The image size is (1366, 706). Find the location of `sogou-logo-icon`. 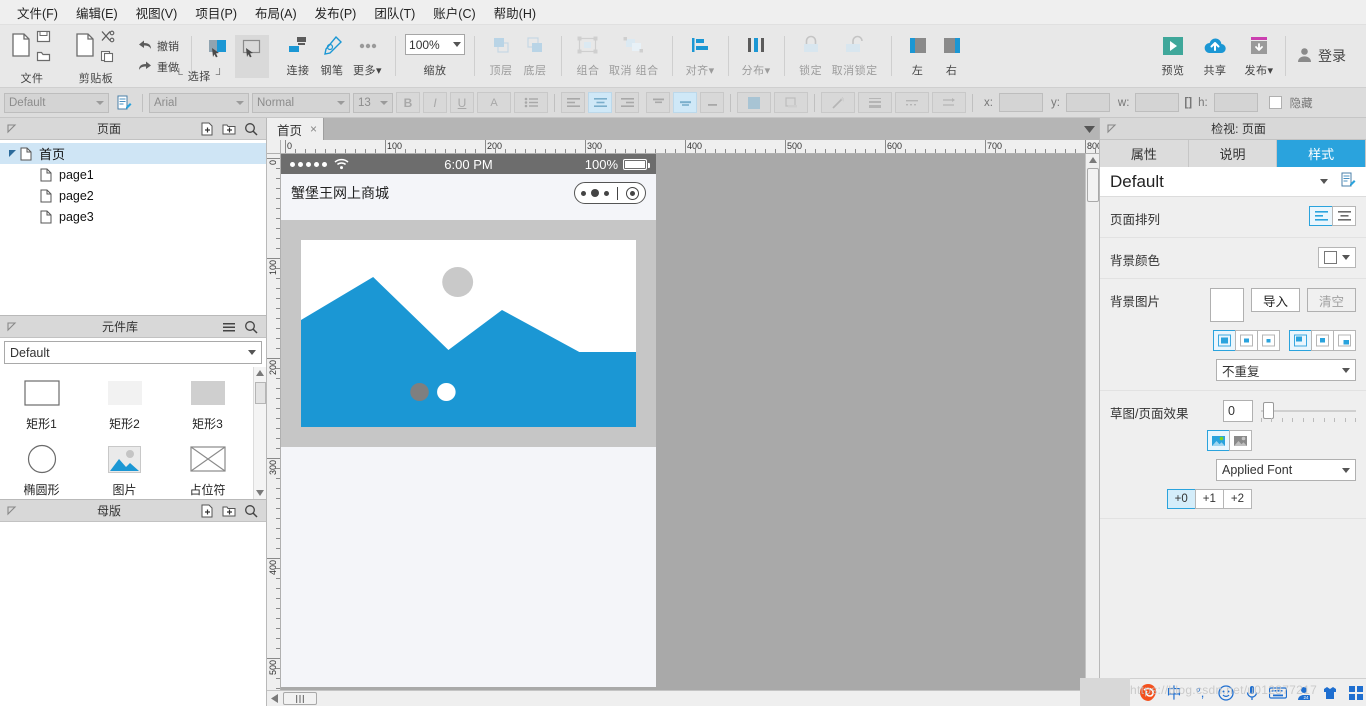

sogou-logo-icon is located at coordinates (1148, 693).